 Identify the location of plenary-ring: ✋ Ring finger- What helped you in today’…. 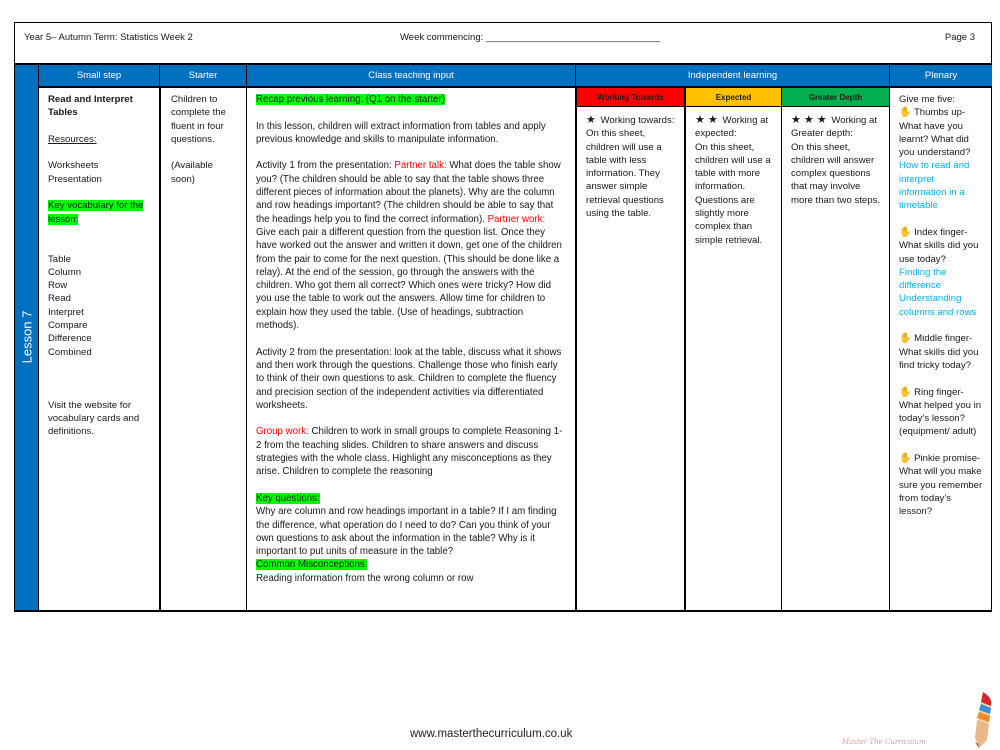
(940, 412).